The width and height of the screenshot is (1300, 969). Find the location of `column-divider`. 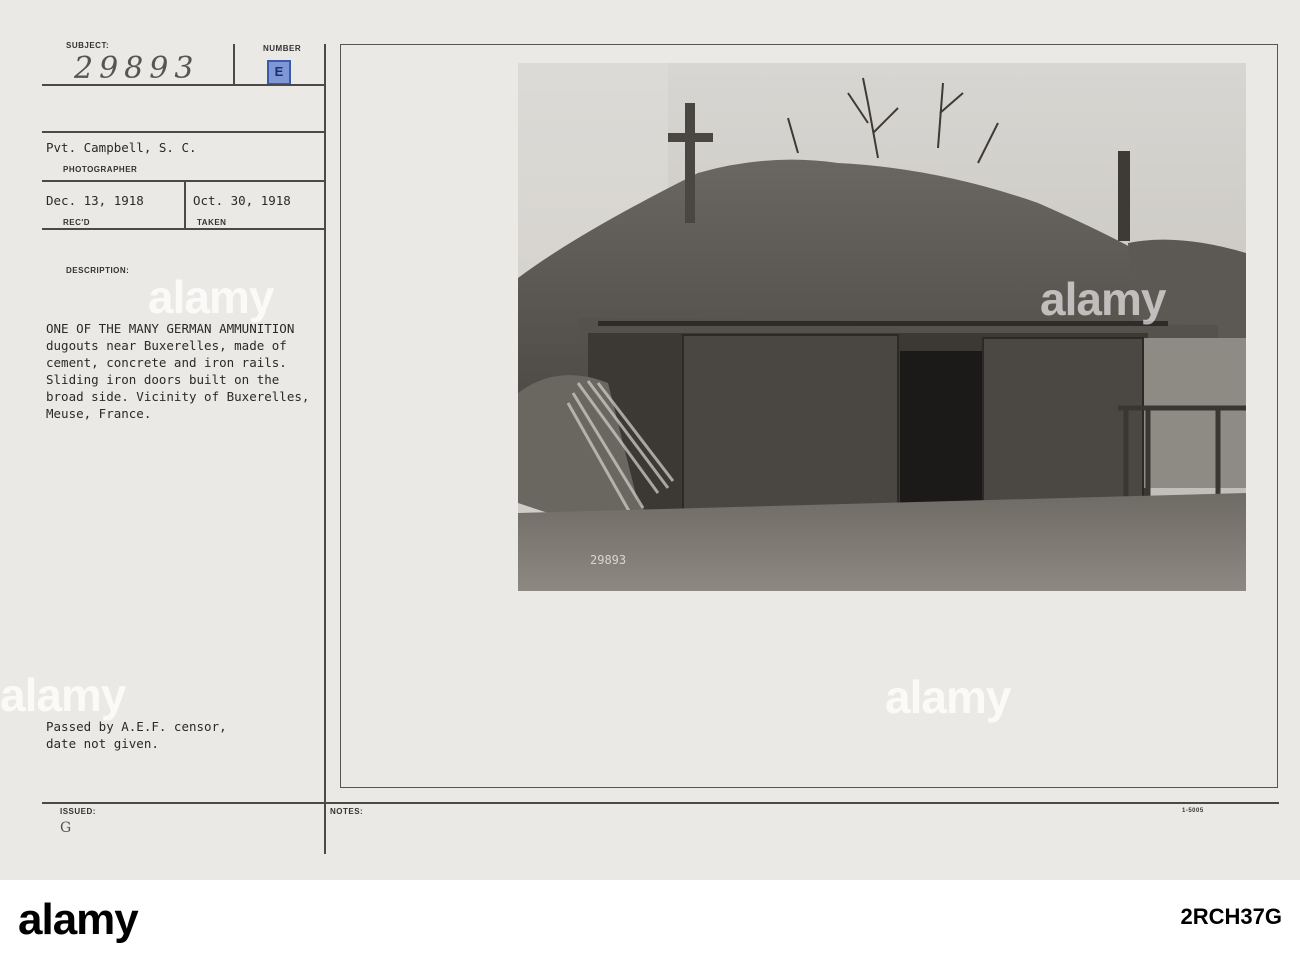

column-divider is located at coordinates (325, 449).